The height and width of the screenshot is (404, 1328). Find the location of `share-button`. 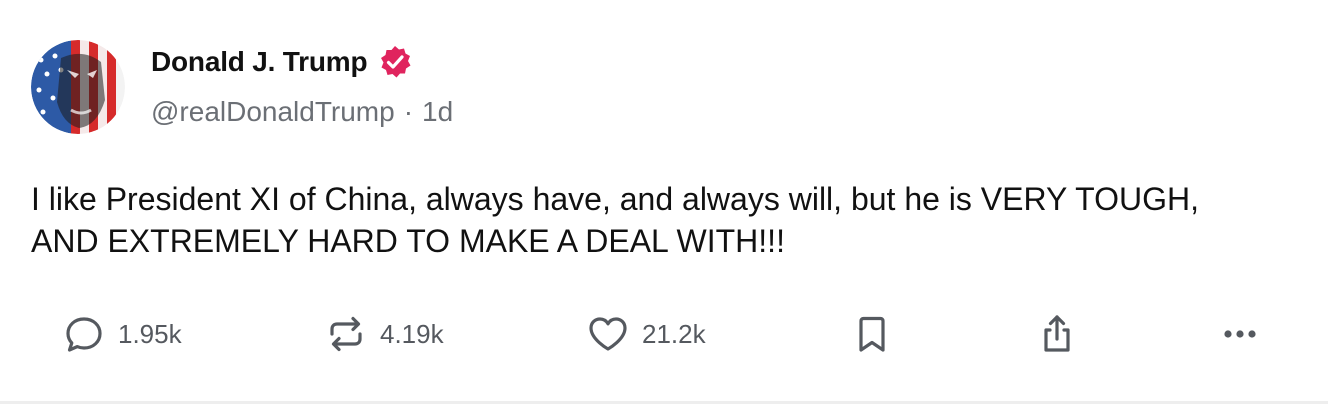

share-button is located at coordinates (1057, 334).